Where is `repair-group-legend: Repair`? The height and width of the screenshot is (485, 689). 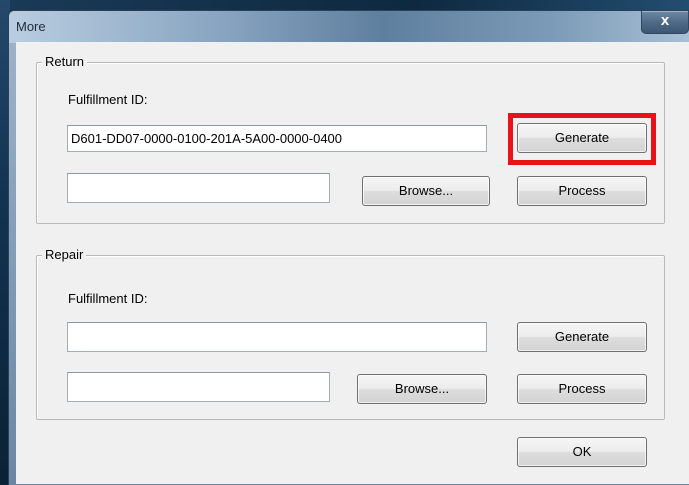
repair-group-legend: Repair is located at coordinates (64, 254).